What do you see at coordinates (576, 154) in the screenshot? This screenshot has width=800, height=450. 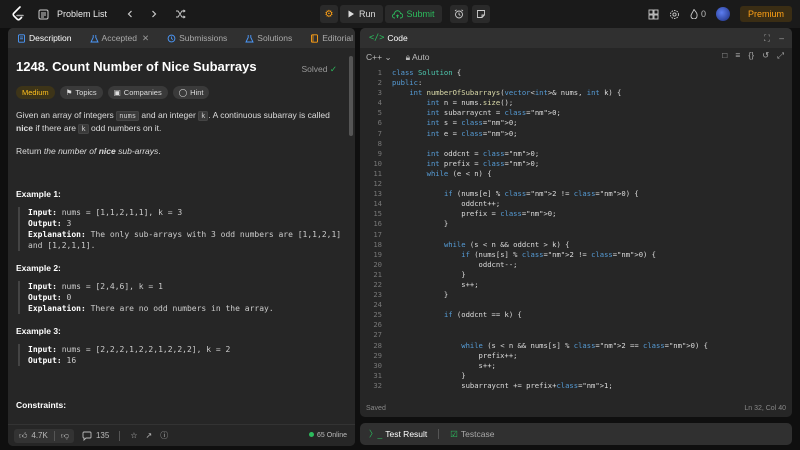 I see `code-line: 9 int oddcnt = class="nm">0;` at bounding box center [576, 154].